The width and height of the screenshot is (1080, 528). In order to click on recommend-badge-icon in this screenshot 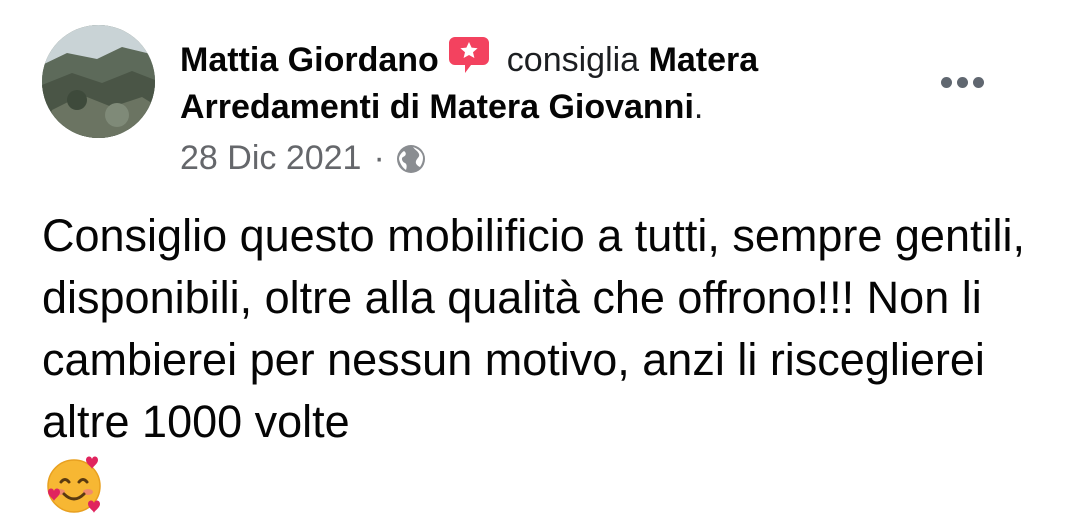, I will do `click(469, 55)`.